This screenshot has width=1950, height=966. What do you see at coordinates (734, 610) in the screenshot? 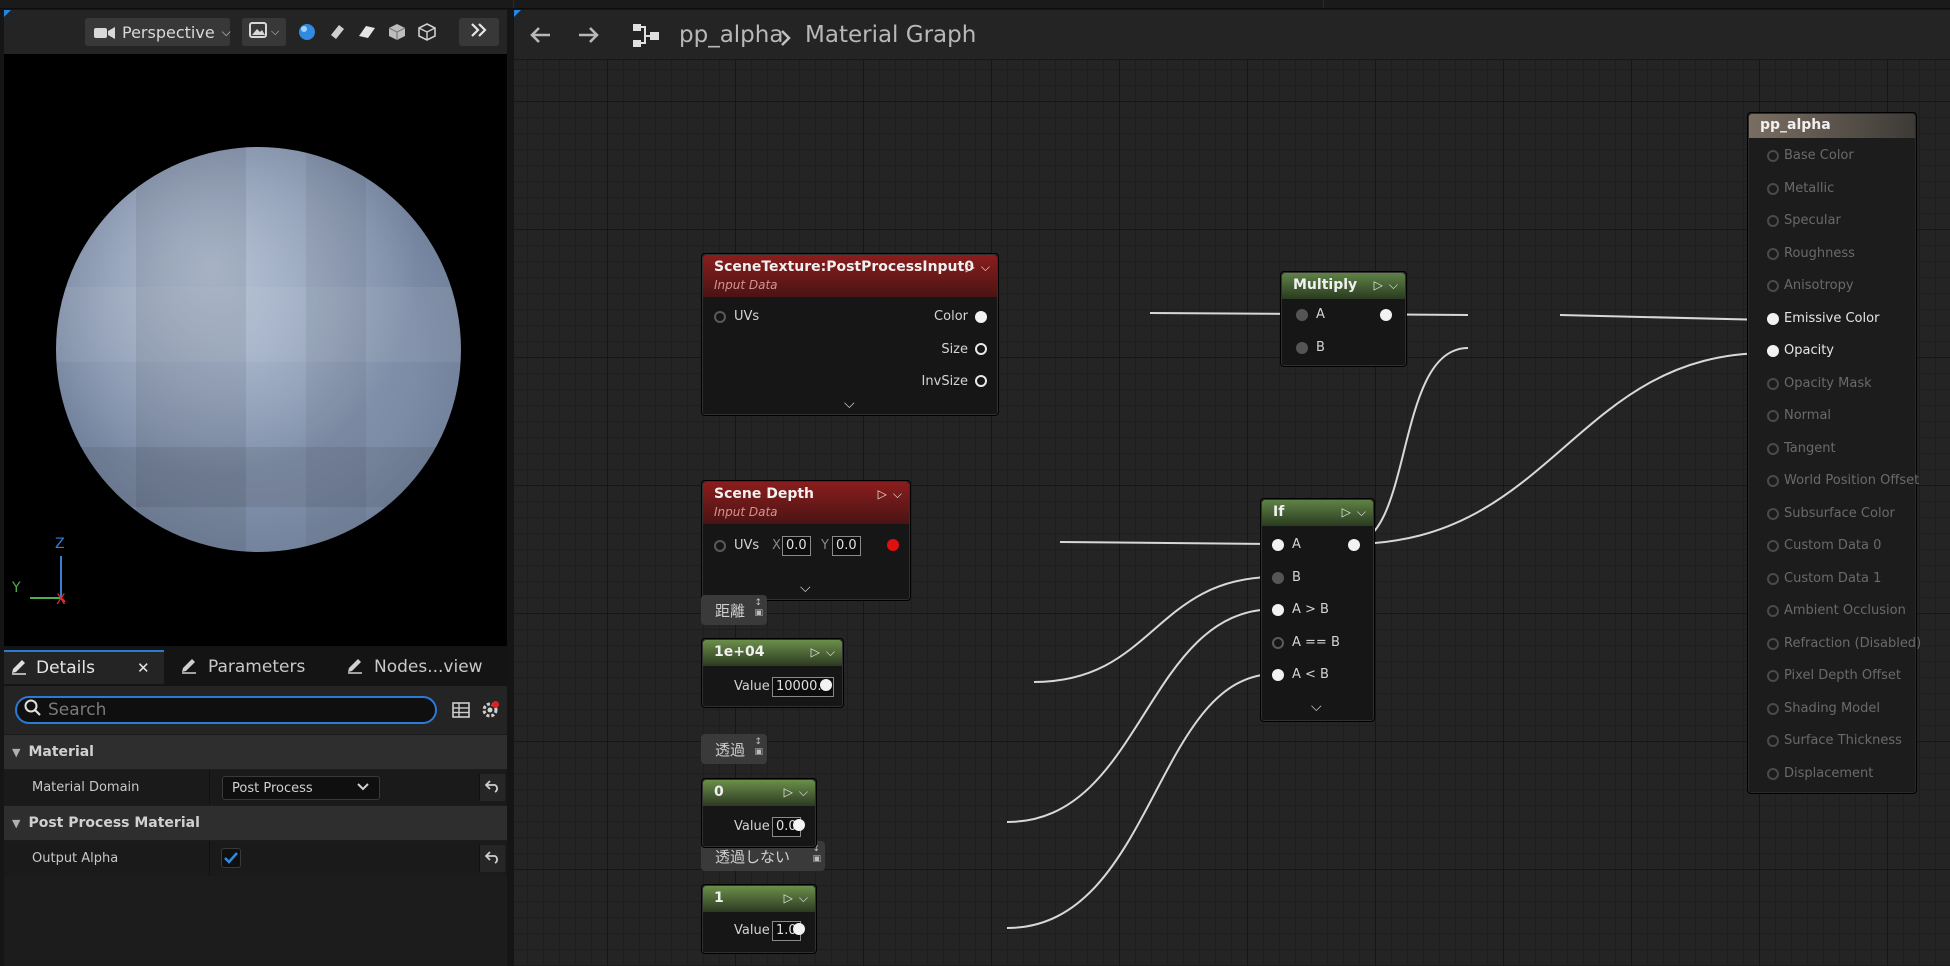
I see `comment-distance: 距離 ↕ ▣` at bounding box center [734, 610].